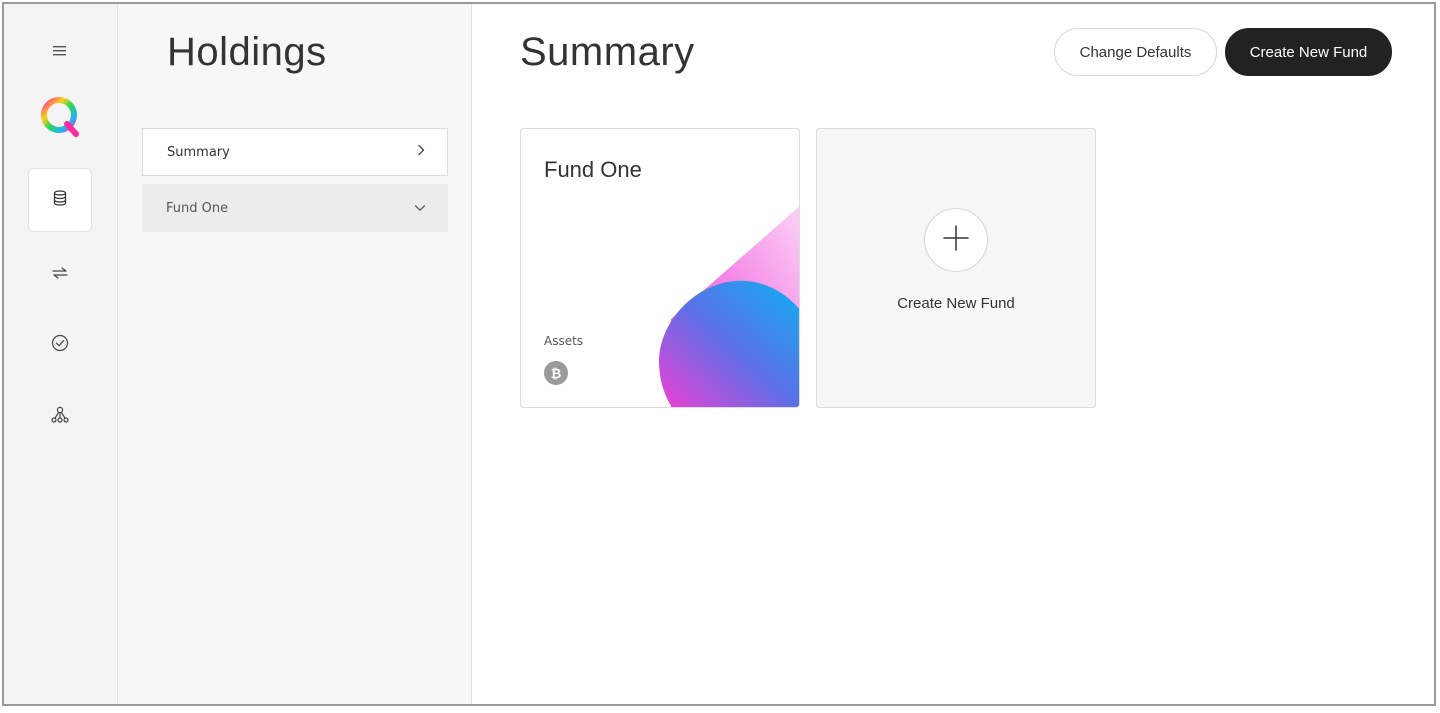 The height and width of the screenshot is (713, 1440). Describe the element at coordinates (607, 52) in the screenshot. I see `page-title: Summary` at that location.